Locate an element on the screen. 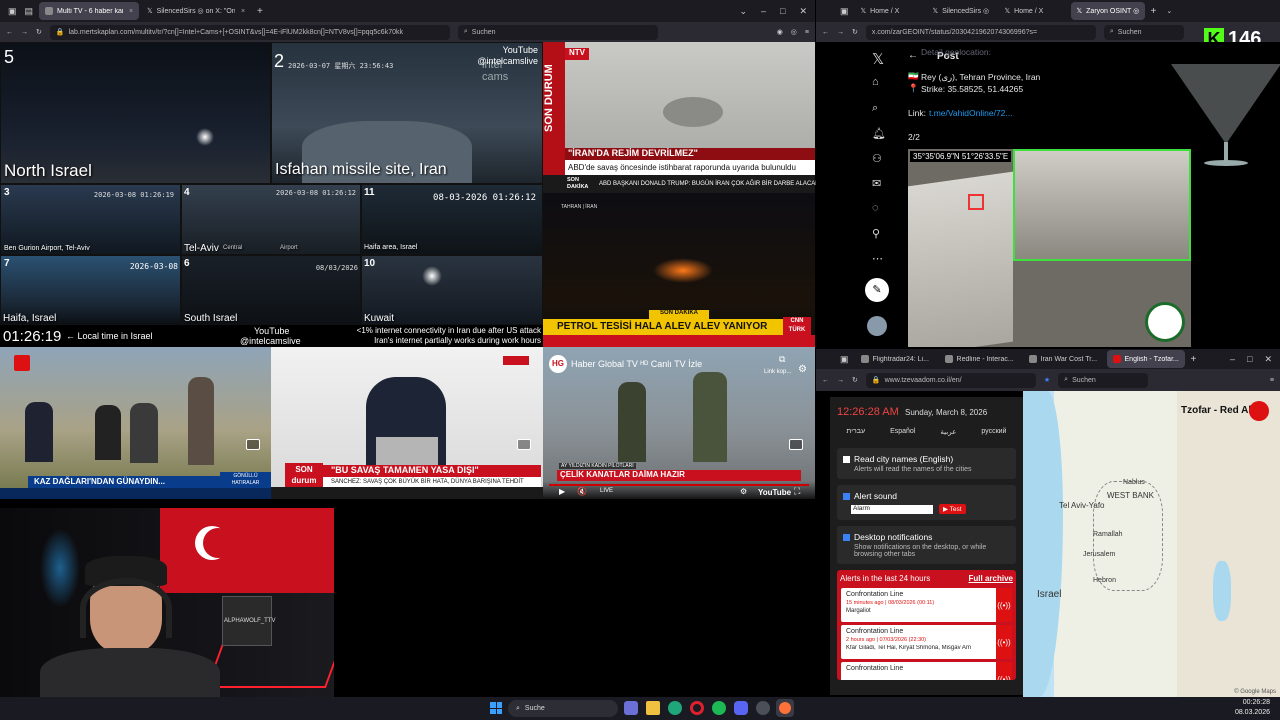 The height and width of the screenshot is (720, 1280). cam-haifa: 7 2026-03-08 Haifa, Israel is located at coordinates (90, 290).